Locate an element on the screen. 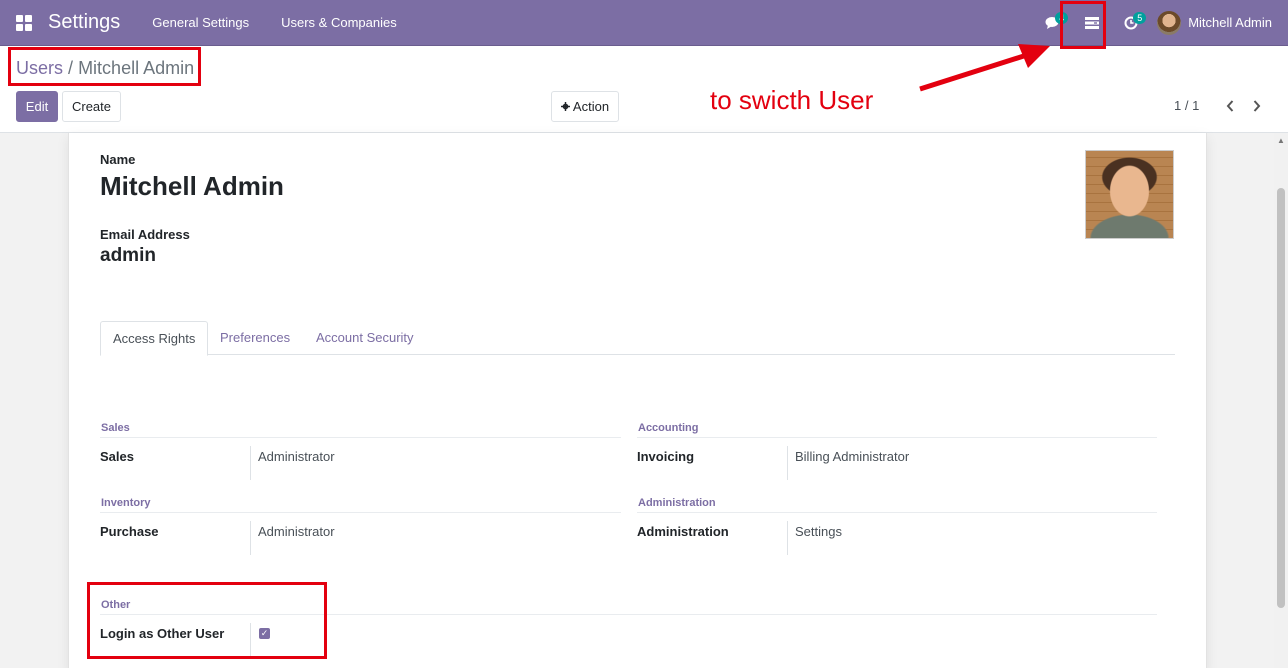  field-value-invoicing: Billing Administrator is located at coordinates (852, 456).